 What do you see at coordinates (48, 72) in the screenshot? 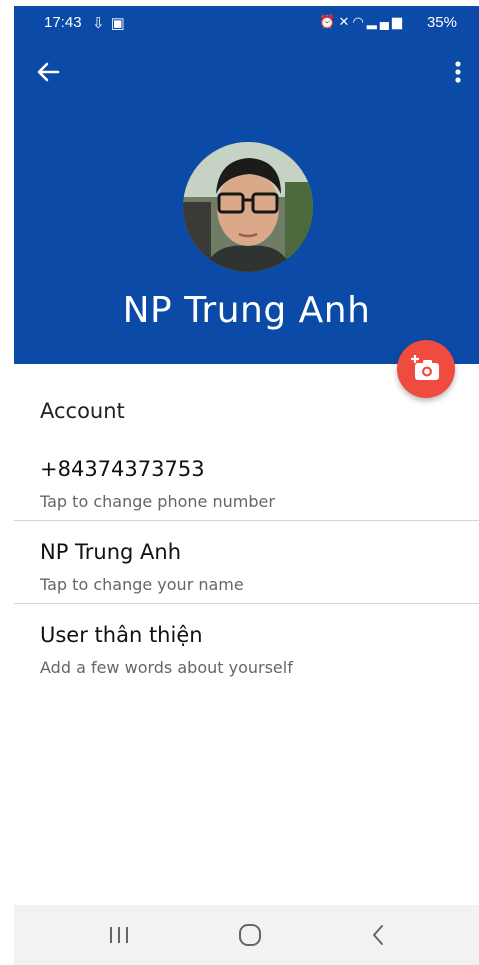
I see `back-arrow-icon` at bounding box center [48, 72].